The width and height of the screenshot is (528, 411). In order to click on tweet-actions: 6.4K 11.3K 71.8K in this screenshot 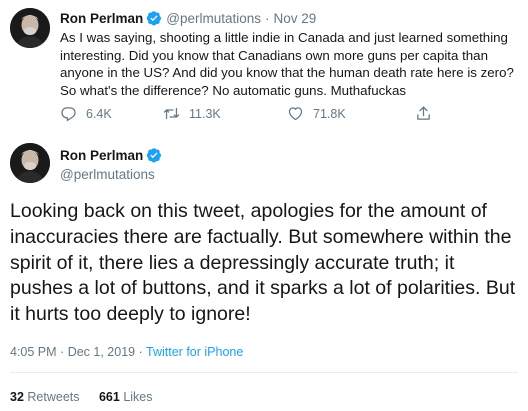, I will do `click(270, 115)`.